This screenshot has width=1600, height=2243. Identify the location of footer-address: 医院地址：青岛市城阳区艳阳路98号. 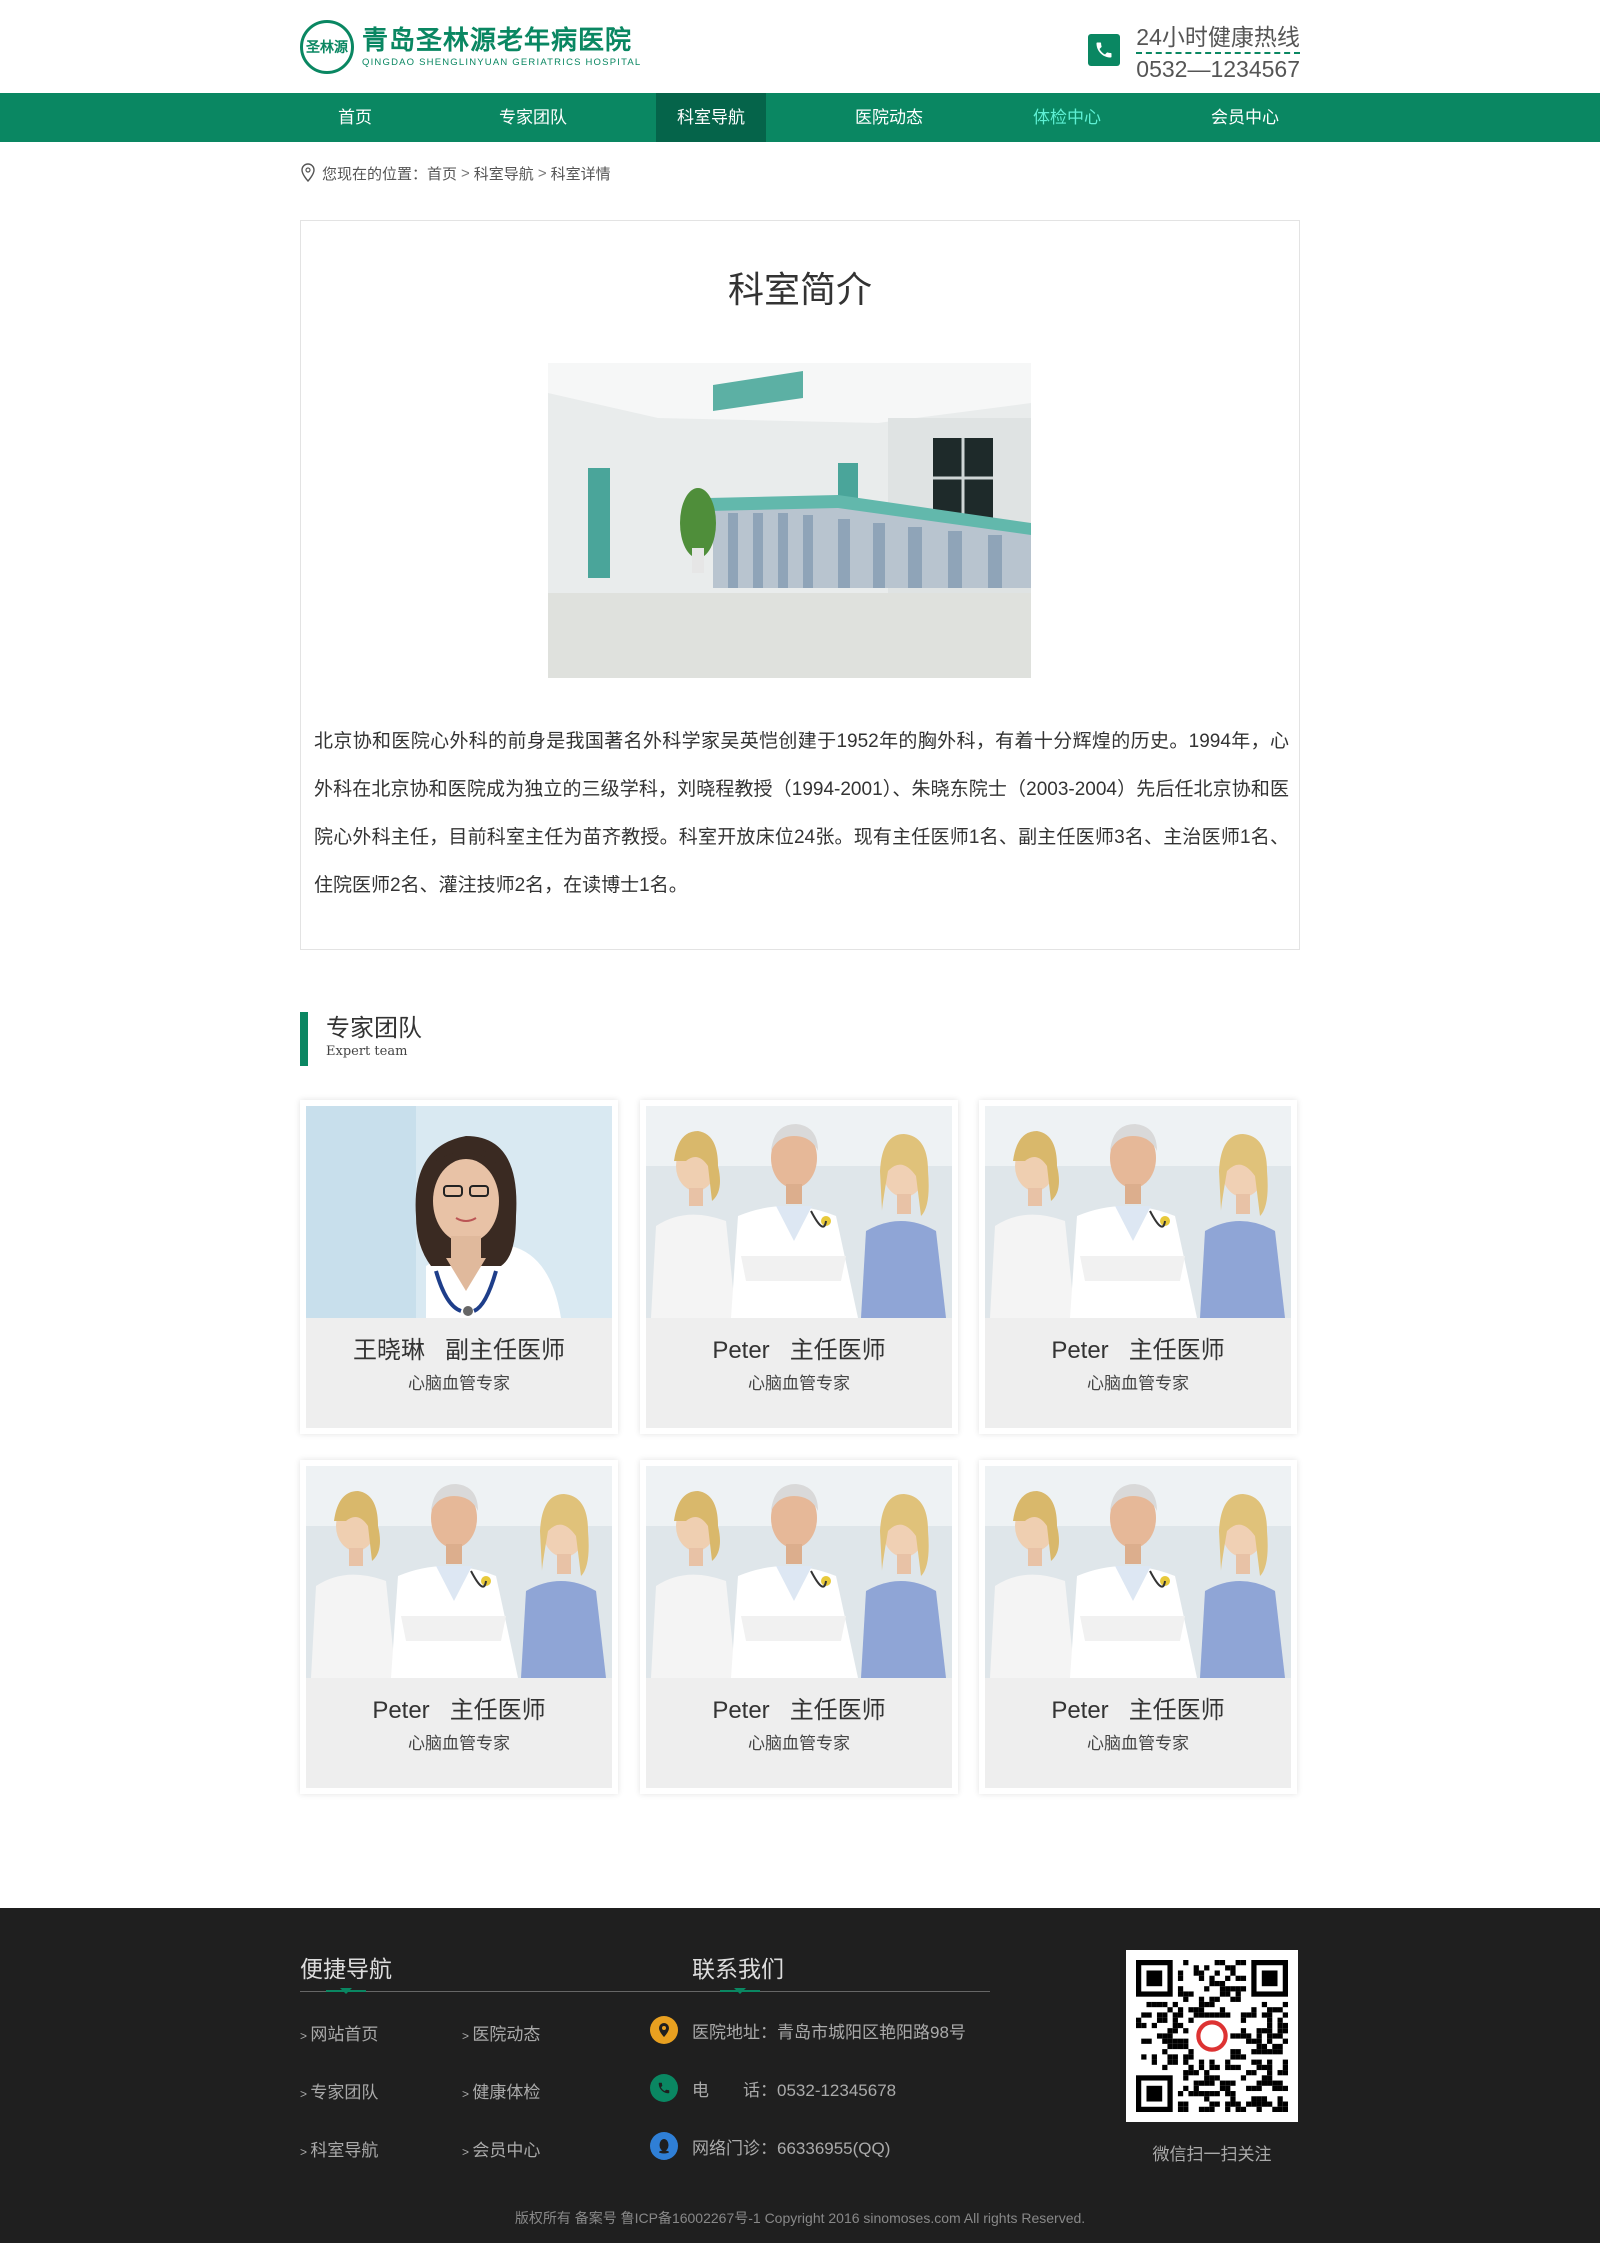
(808, 2030).